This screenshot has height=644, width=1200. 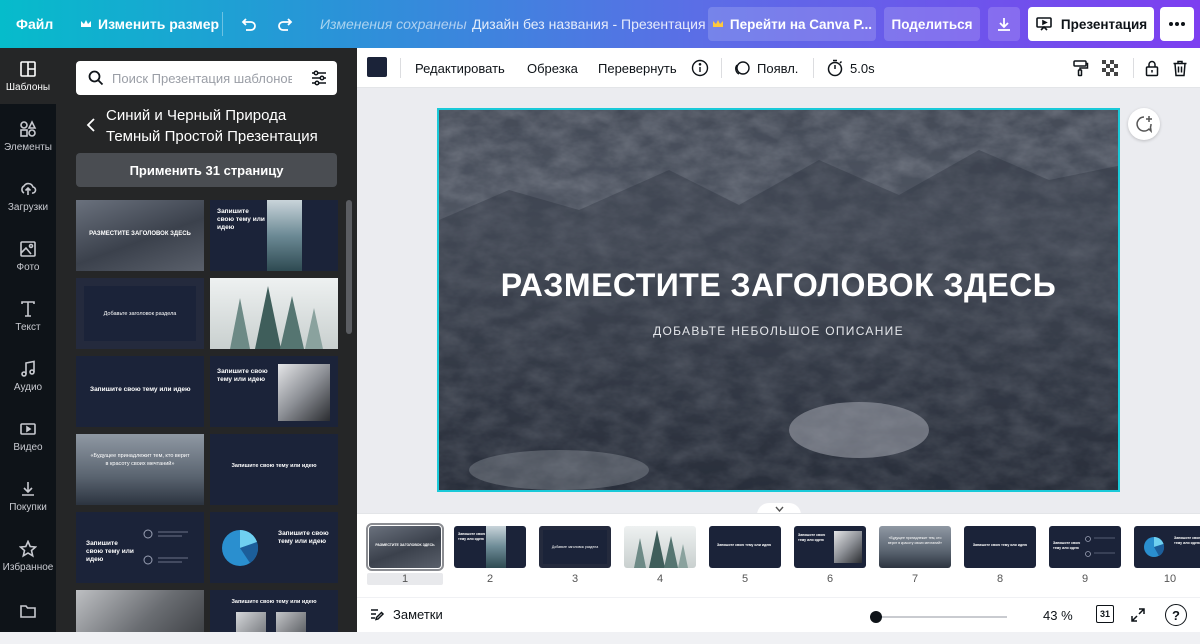 I want to click on template-thumb-1: РАЗМЕСТИТЕ ЗАГОЛОВОК ЗДЕСЬ, so click(x=140, y=235).